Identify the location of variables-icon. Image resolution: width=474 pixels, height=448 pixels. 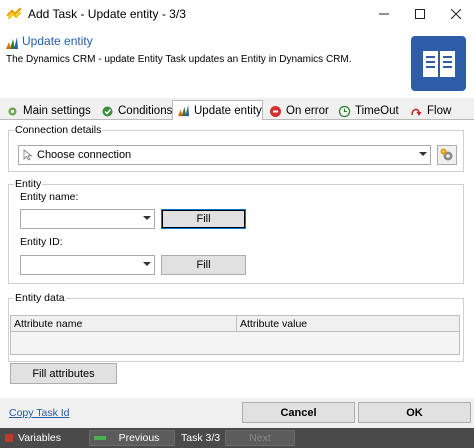
(9, 438).